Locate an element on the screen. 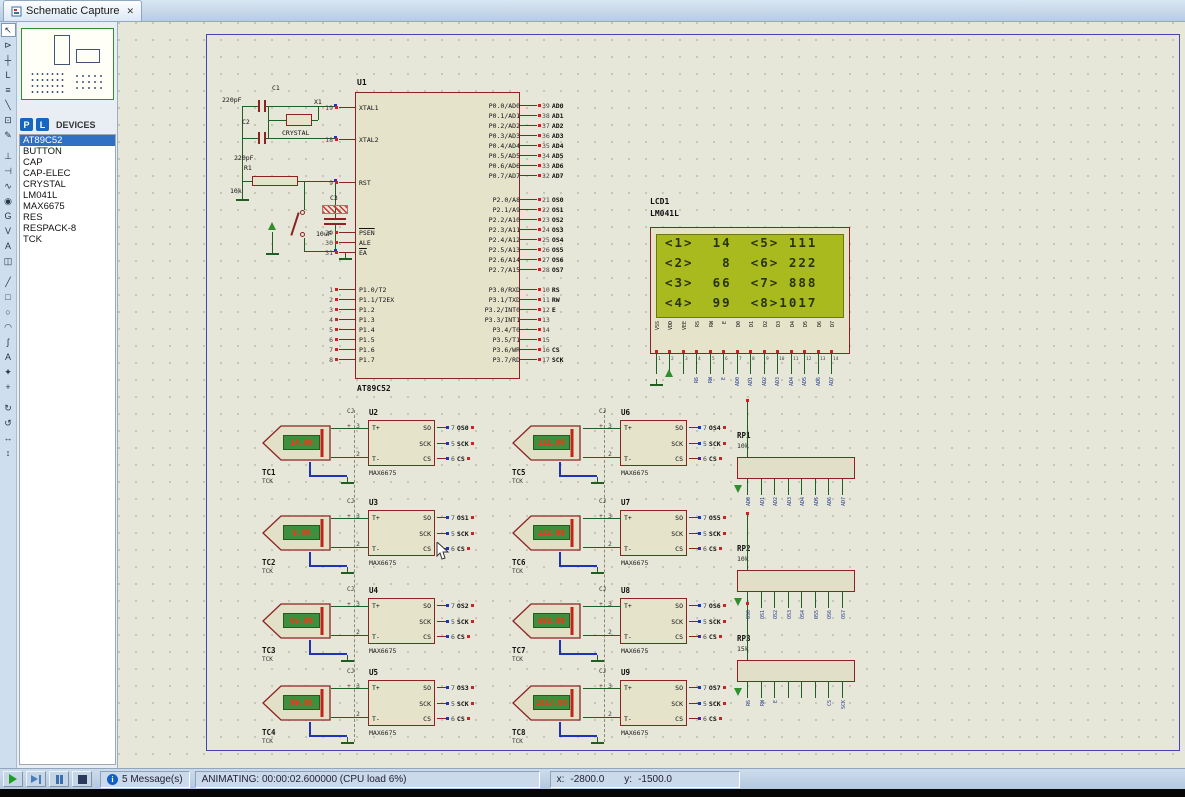 Image resolution: width=1185 pixels, height=797 pixels. chip-pin-p37: P3.7/RD 17 SCK is located at coordinates (512, 359).